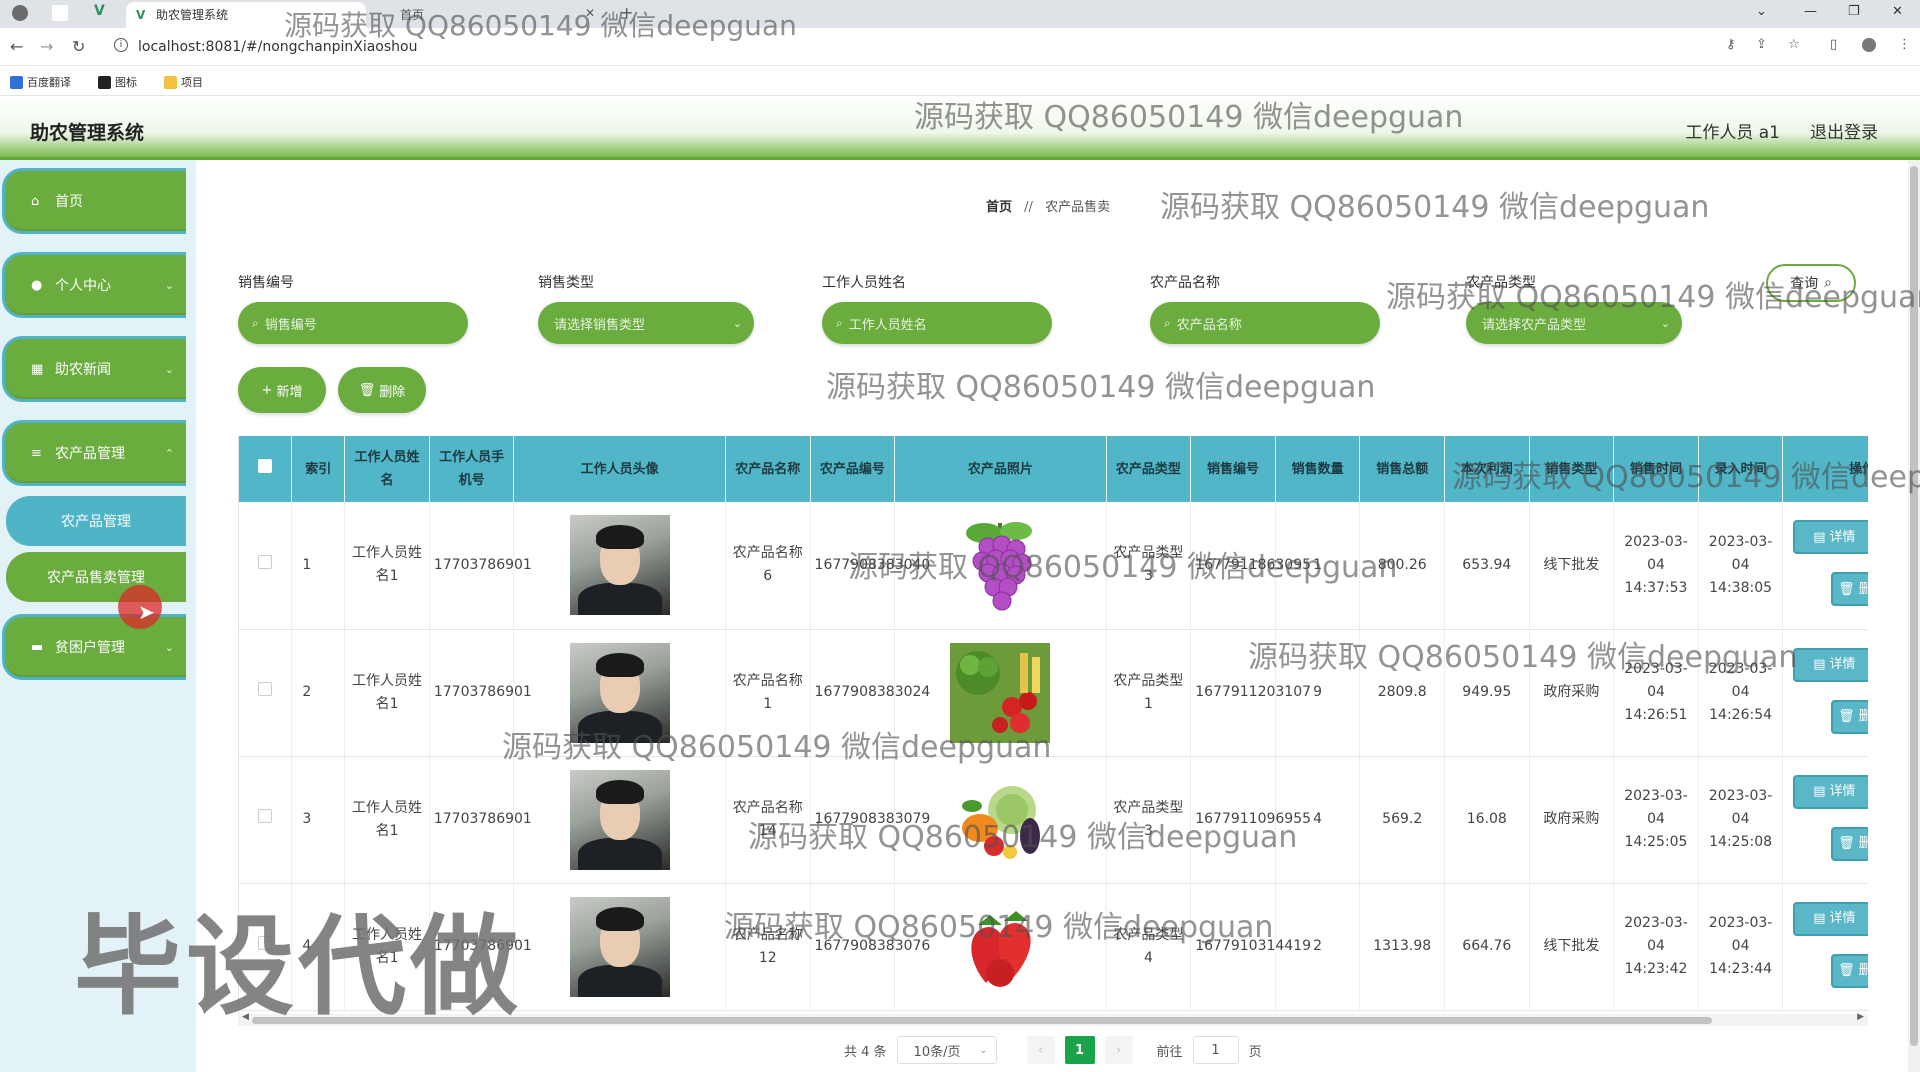 The height and width of the screenshot is (1072, 1920). I want to click on browser-tab-second: 首页, so click(402, 15).